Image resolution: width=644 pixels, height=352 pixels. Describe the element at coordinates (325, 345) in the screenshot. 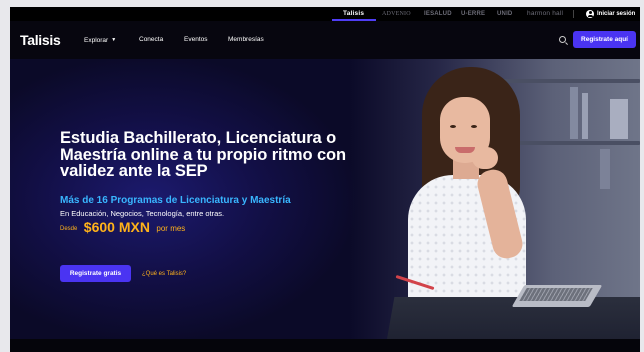

I see `next-section` at that location.